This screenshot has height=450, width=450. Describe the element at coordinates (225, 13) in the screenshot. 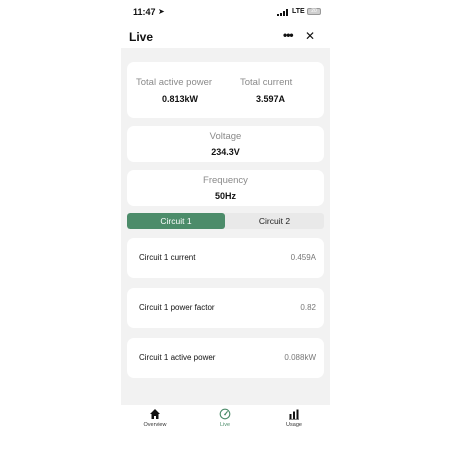

I see `status-bar: 11:47 ➤ LTE 20` at that location.